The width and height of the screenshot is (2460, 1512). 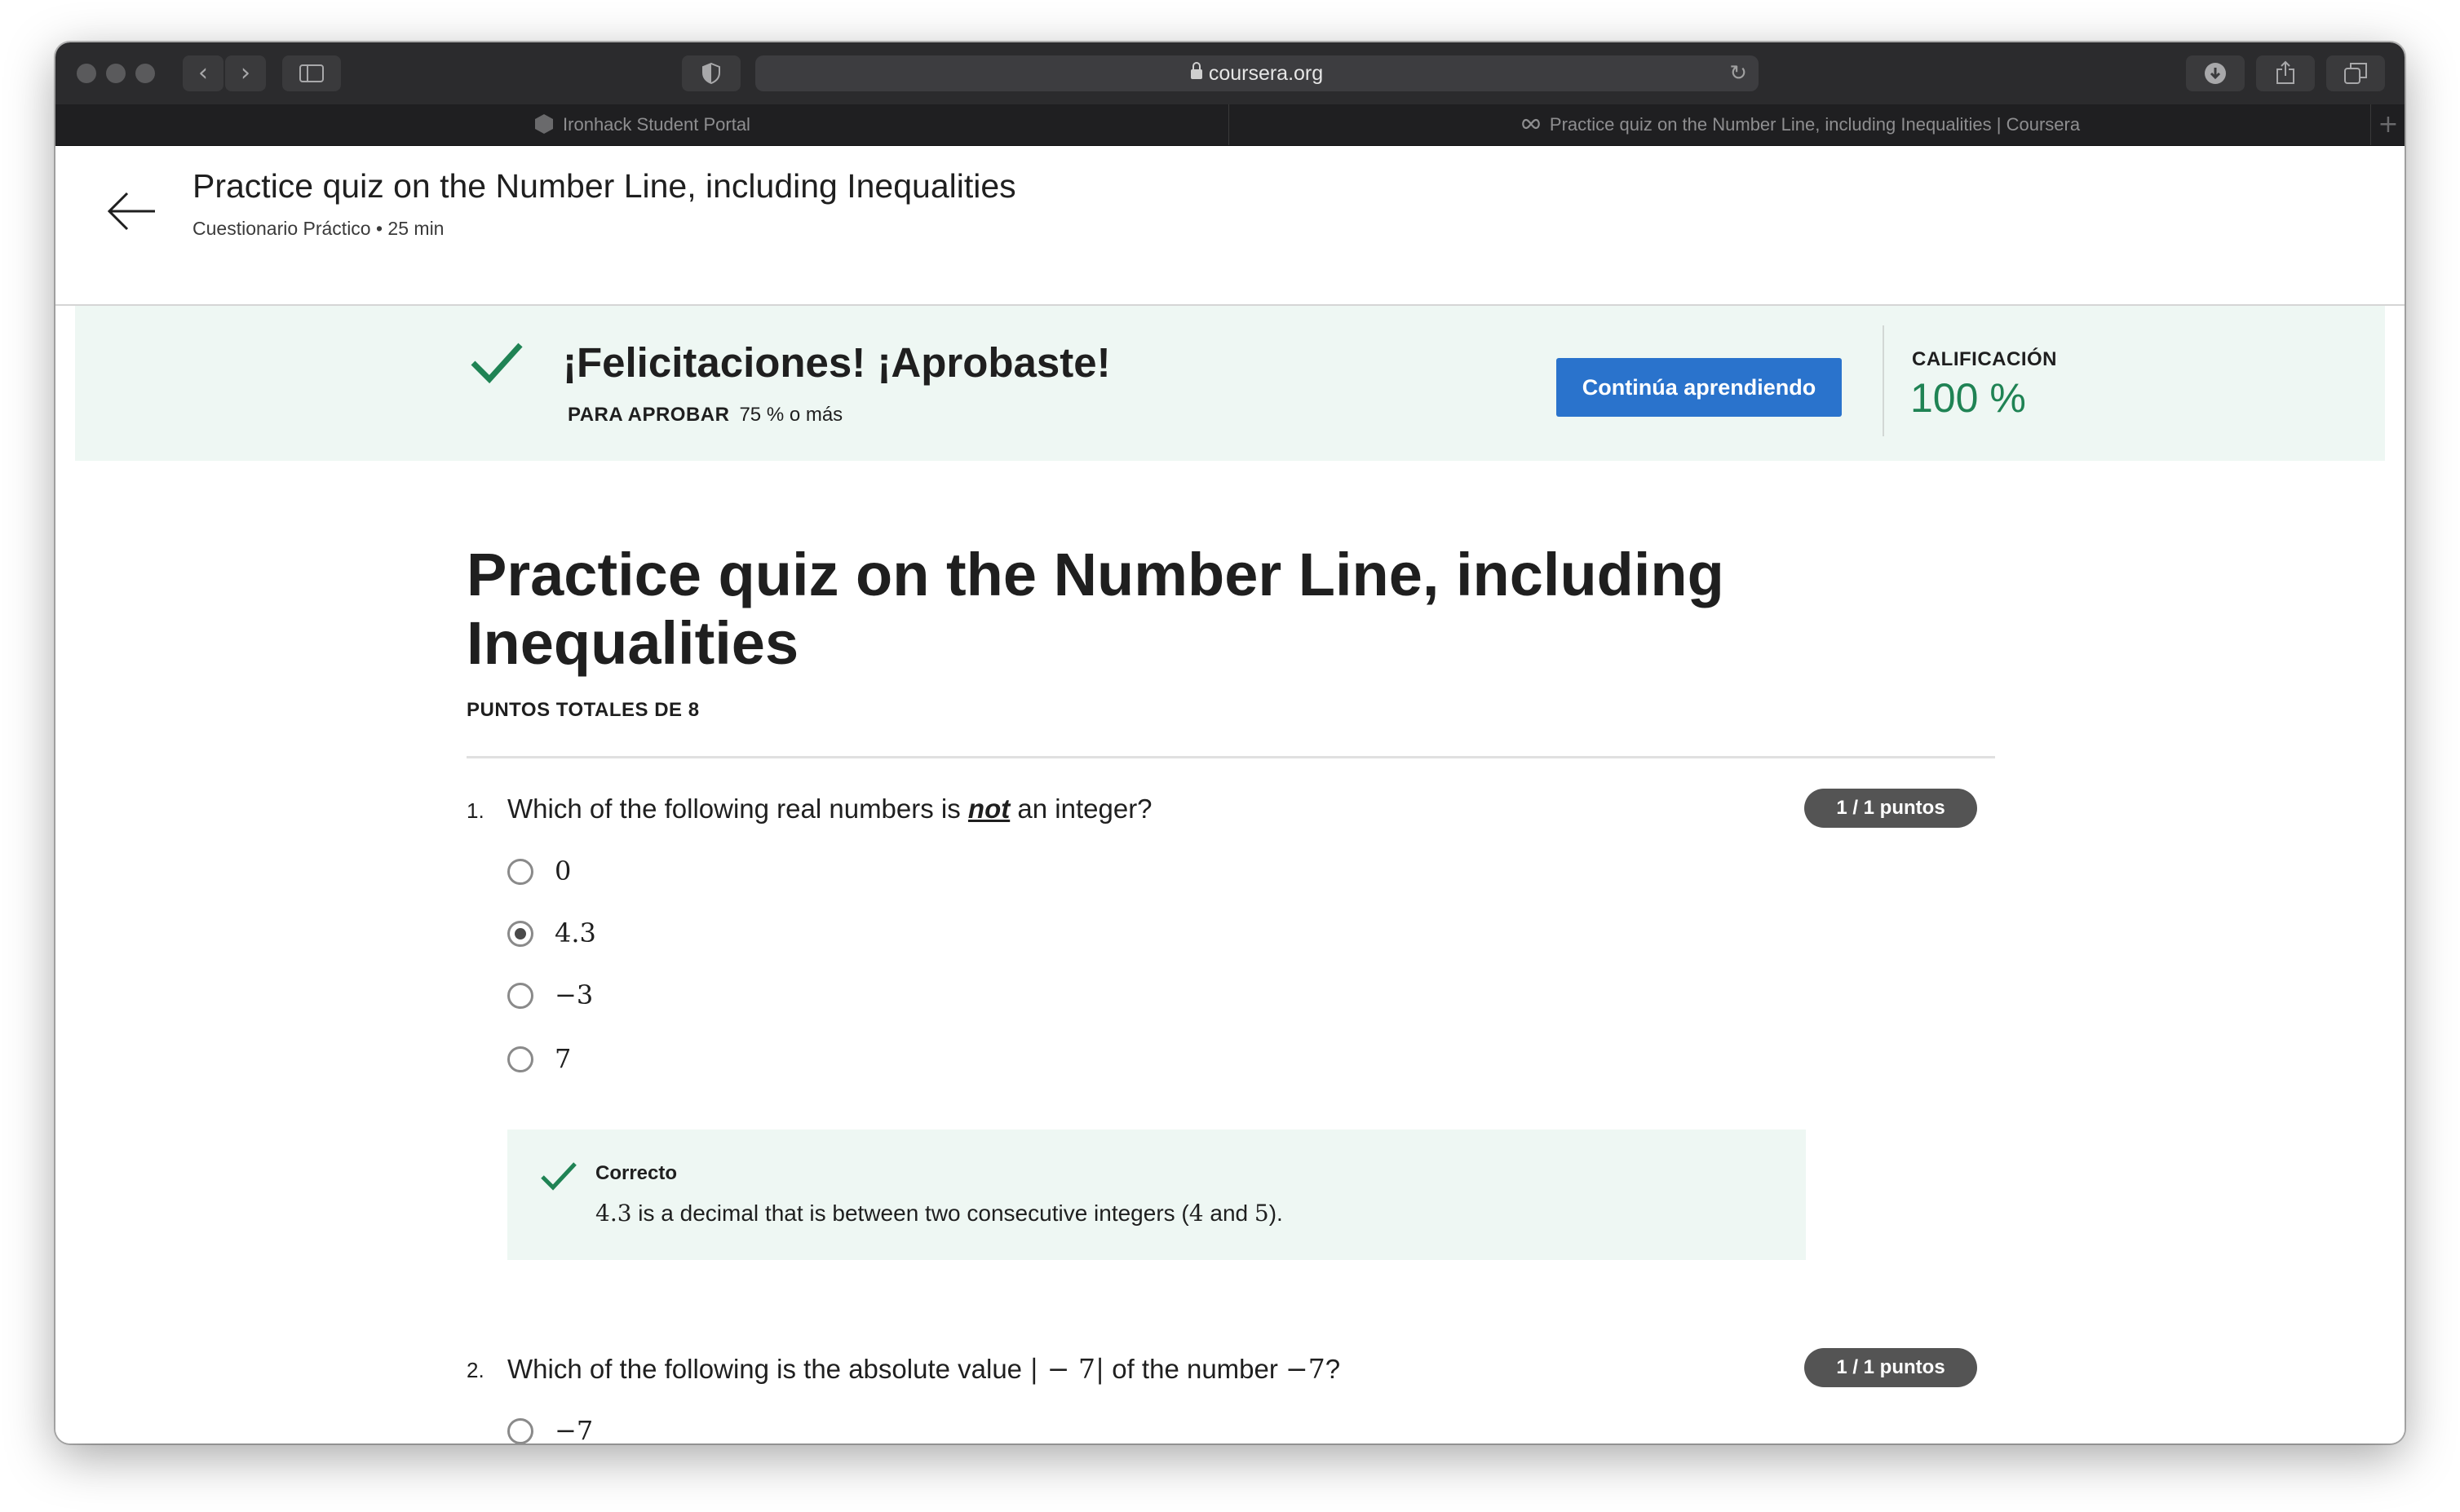 I want to click on address-bar: coursera.org ↻, so click(x=1257, y=73).